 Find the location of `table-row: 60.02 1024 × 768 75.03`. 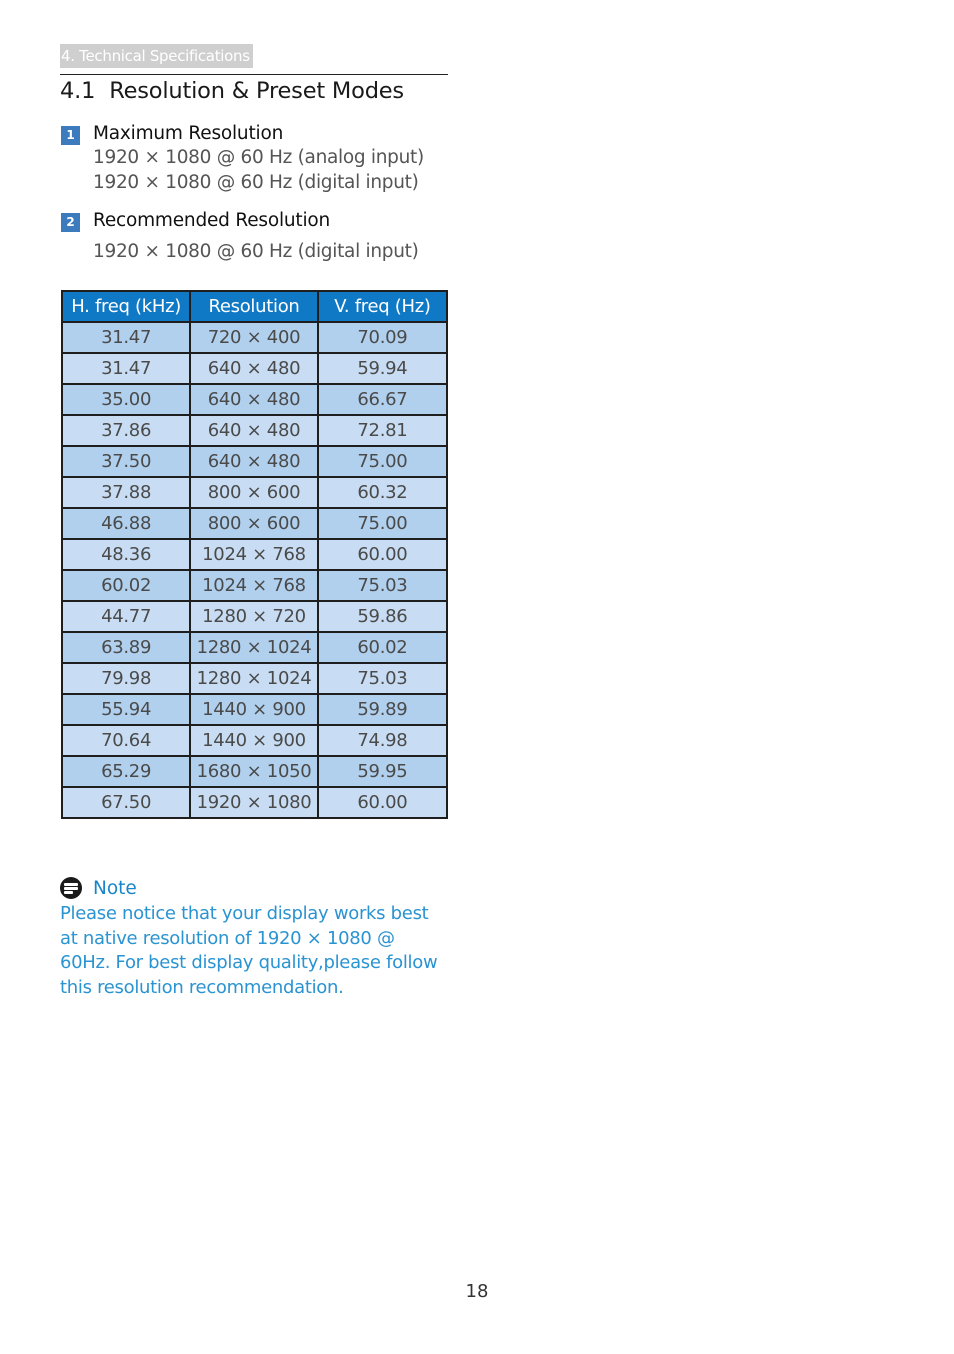

table-row: 60.02 1024 × 768 75.03 is located at coordinates (254, 585).